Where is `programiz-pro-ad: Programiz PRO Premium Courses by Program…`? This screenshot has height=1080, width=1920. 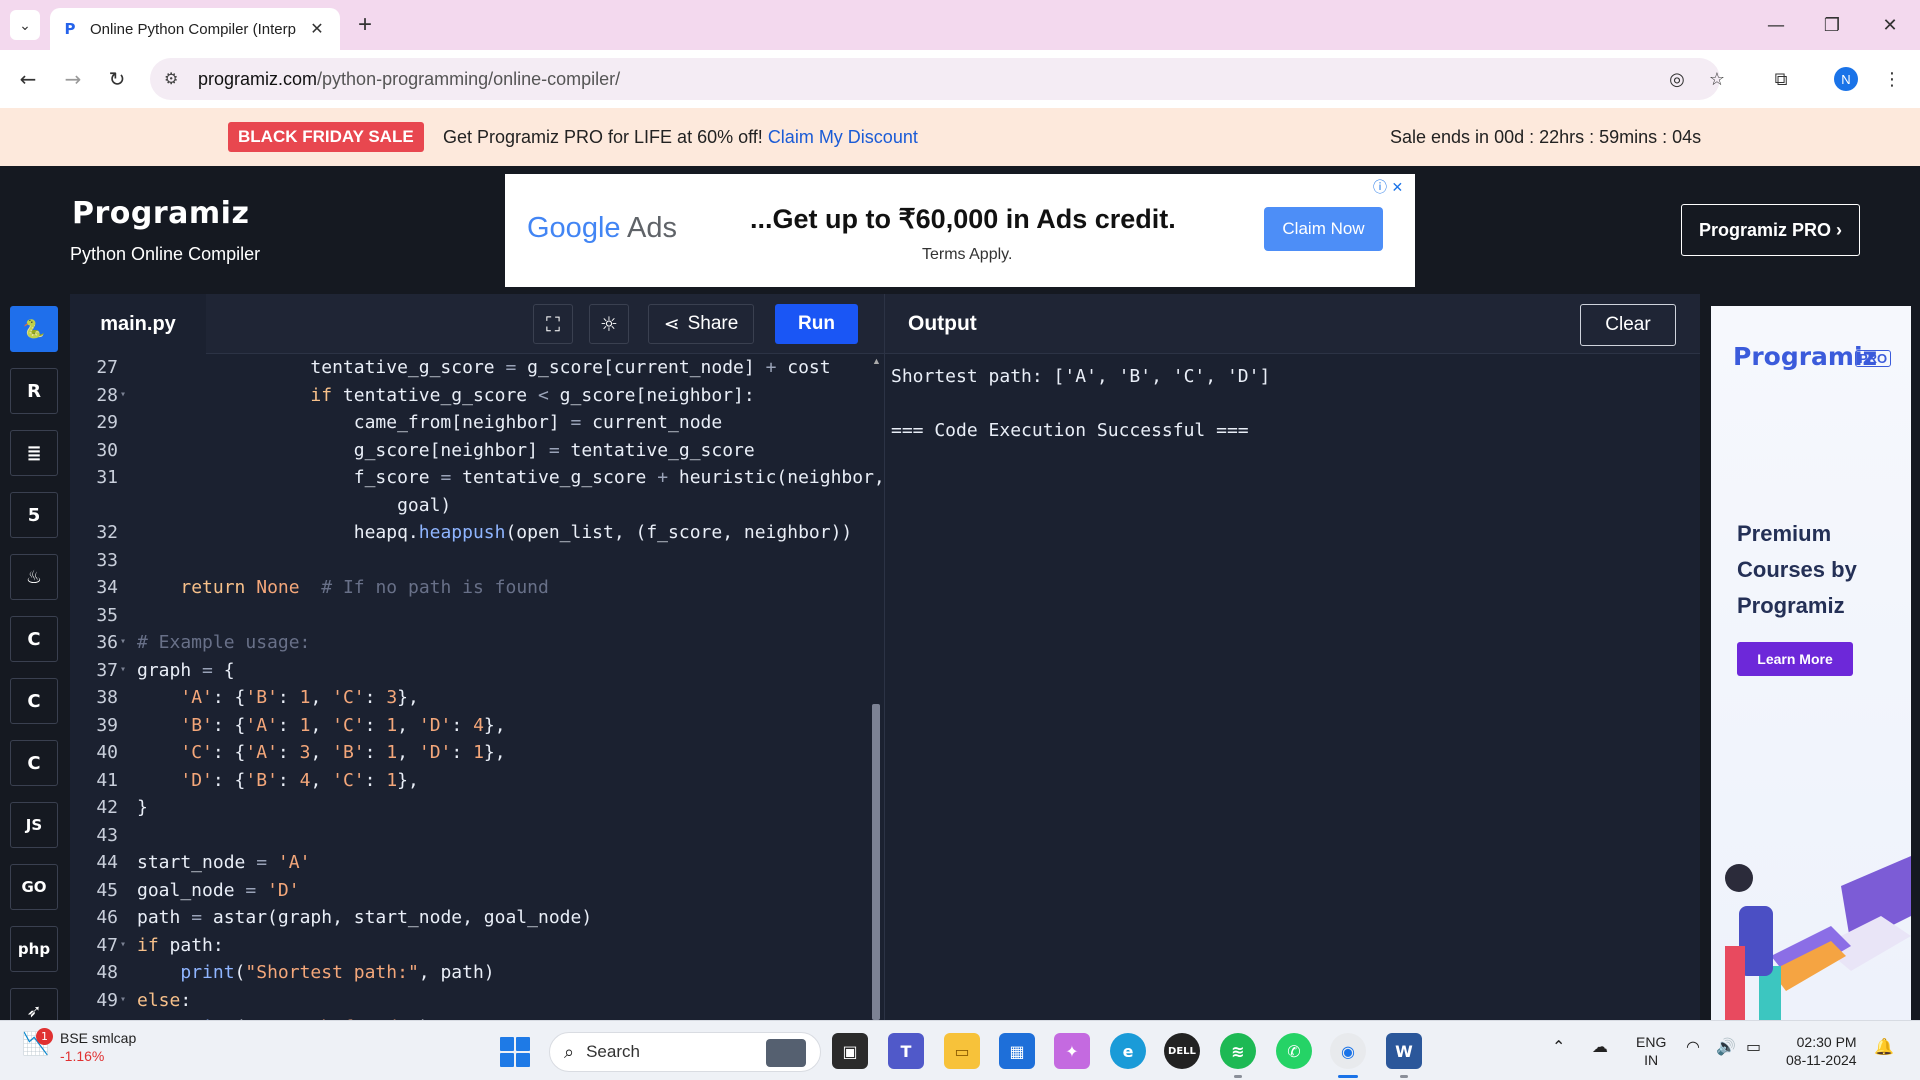
programiz-pro-ad: Programiz PRO Premium Courses by Program… is located at coordinates (1811, 663).